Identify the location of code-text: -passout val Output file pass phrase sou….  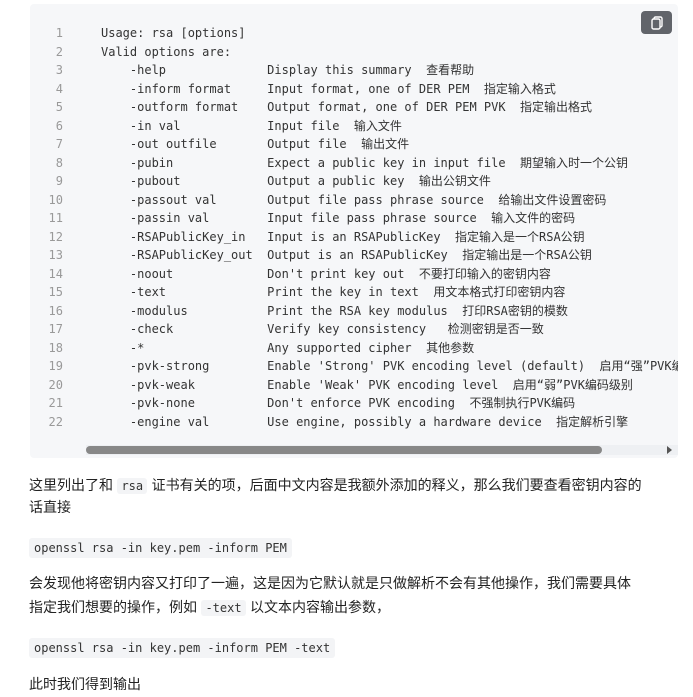
(354, 199).